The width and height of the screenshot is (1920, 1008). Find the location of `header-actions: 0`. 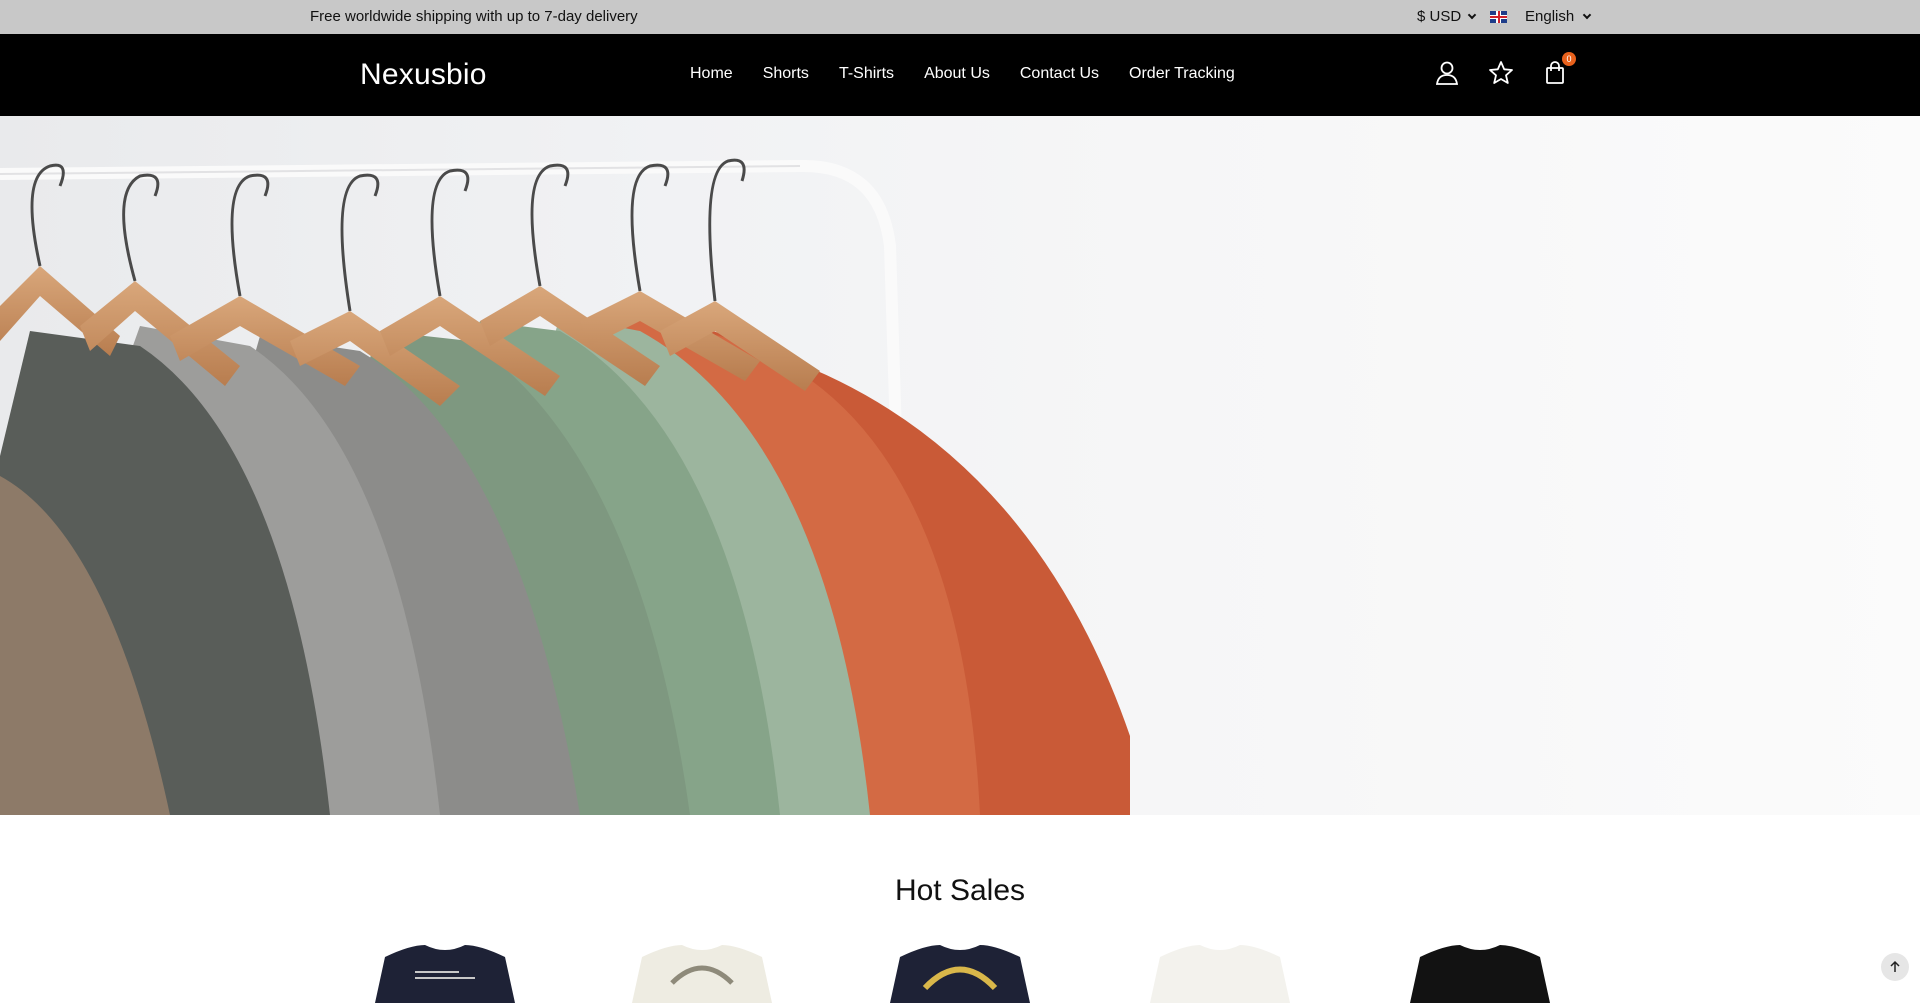

header-actions: 0 is located at coordinates (1505, 69).